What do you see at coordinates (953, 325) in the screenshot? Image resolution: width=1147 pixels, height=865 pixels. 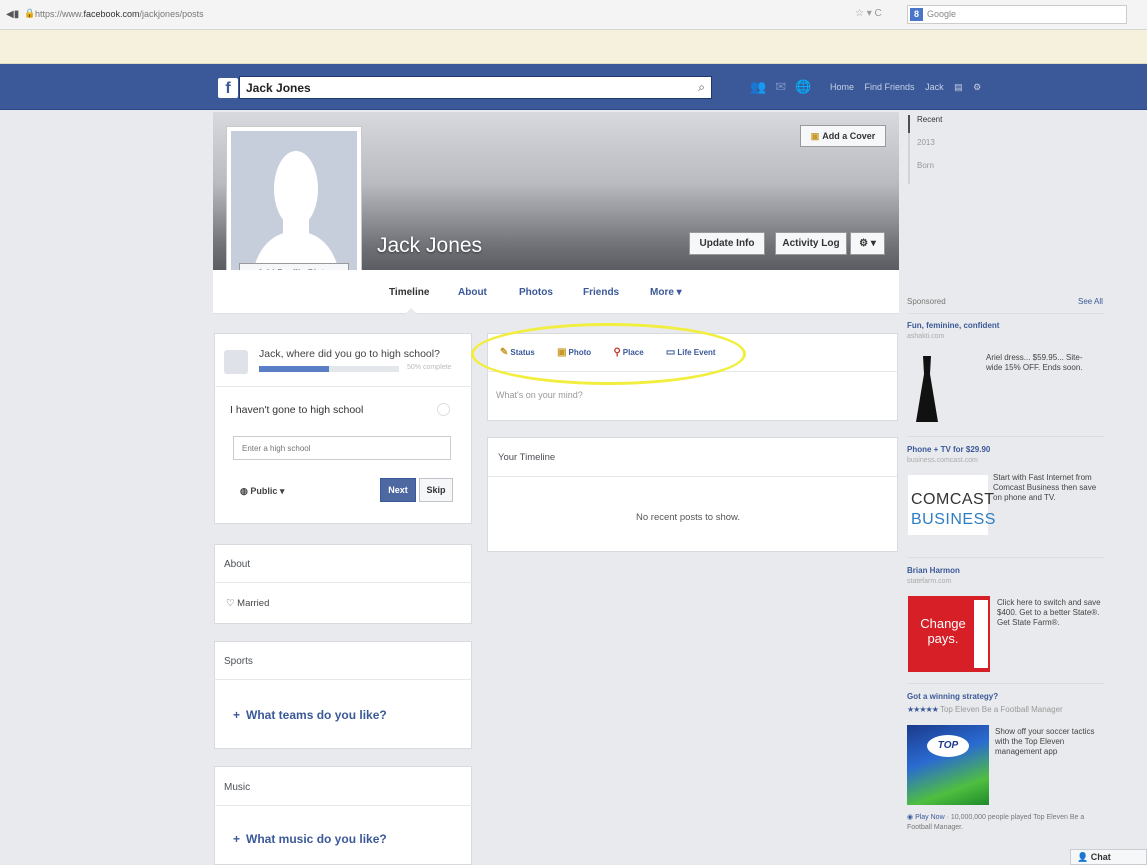 I see `ad-title: Fun, feminine, confident` at bounding box center [953, 325].